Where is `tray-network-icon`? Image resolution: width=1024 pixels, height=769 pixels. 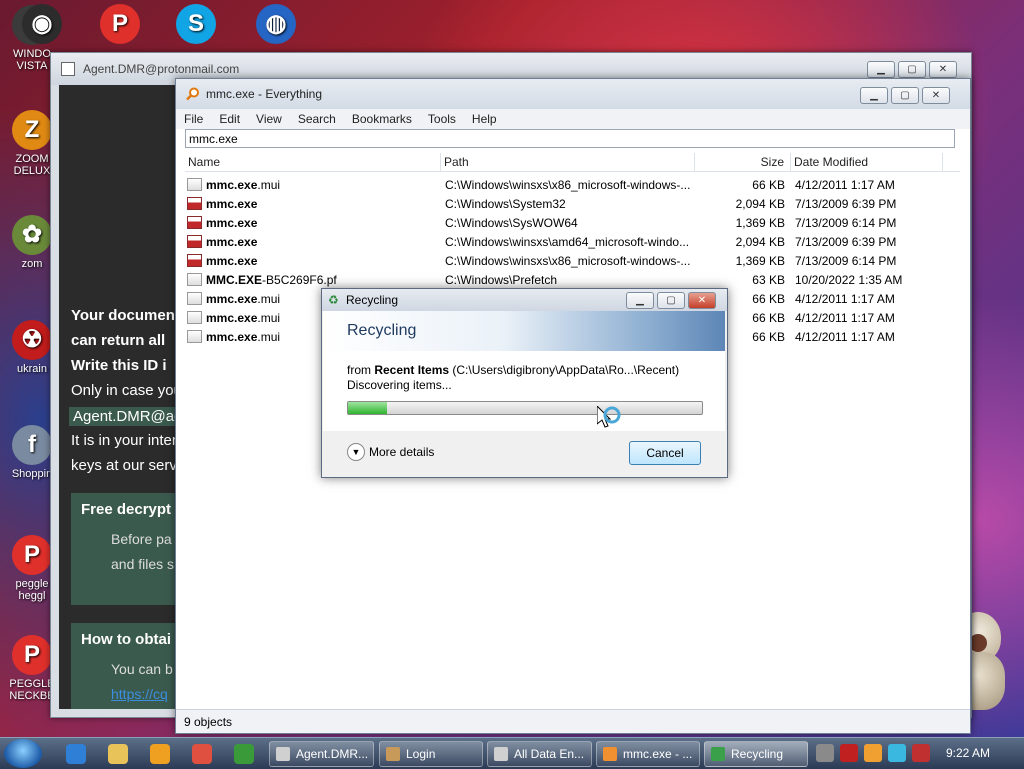 tray-network-icon is located at coordinates (897, 753).